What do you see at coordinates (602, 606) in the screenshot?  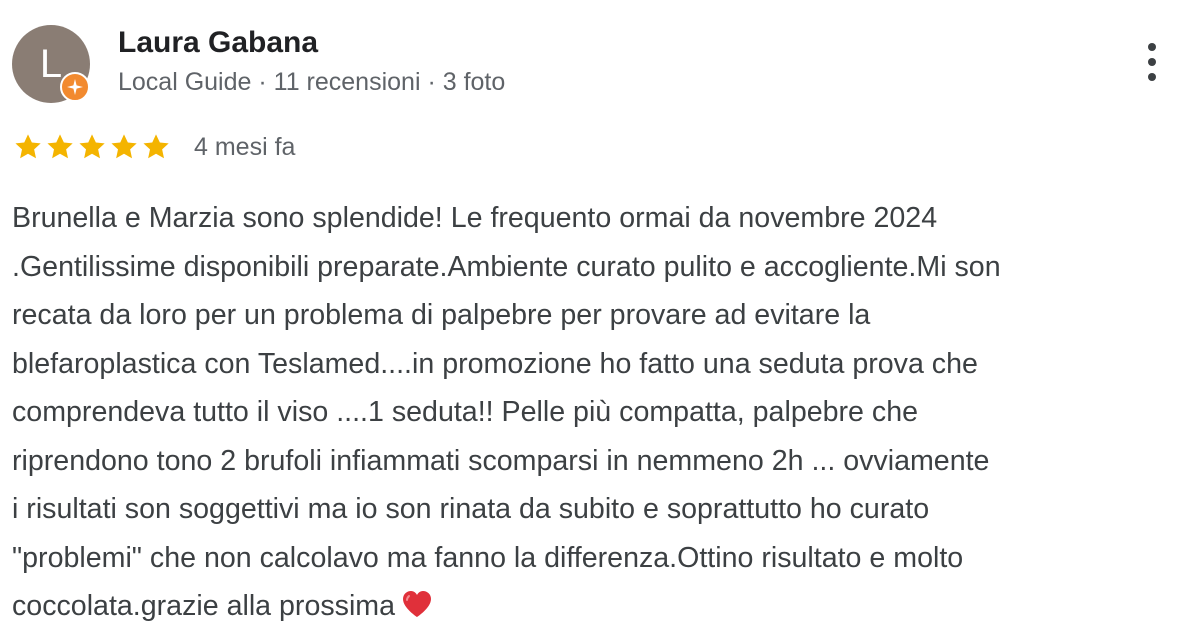 I see `review-line-last: coccolata.grazie alla prossima` at bounding box center [602, 606].